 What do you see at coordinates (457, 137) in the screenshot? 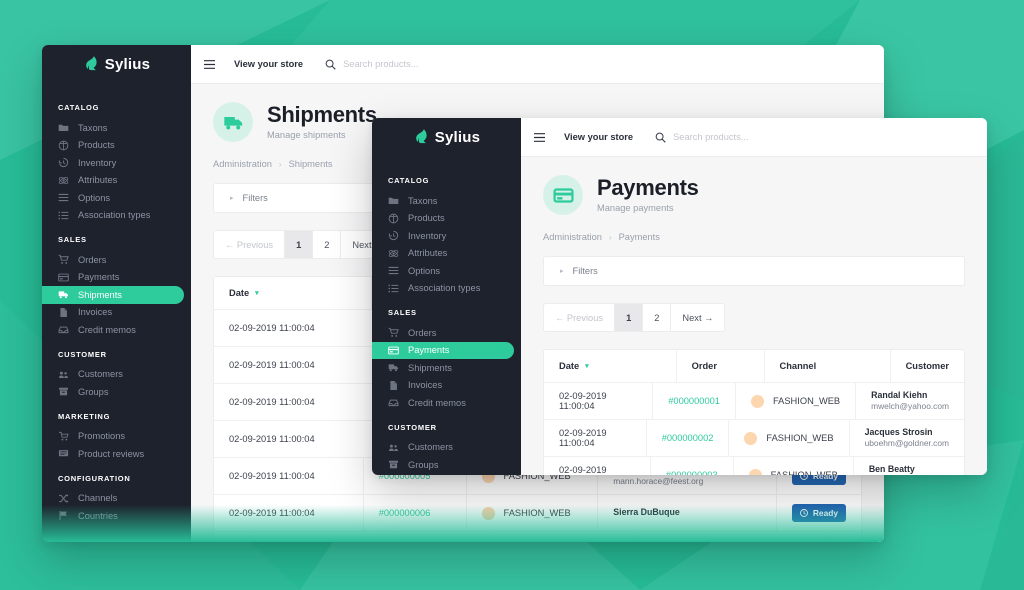
I see `brand-name: Sylius` at bounding box center [457, 137].